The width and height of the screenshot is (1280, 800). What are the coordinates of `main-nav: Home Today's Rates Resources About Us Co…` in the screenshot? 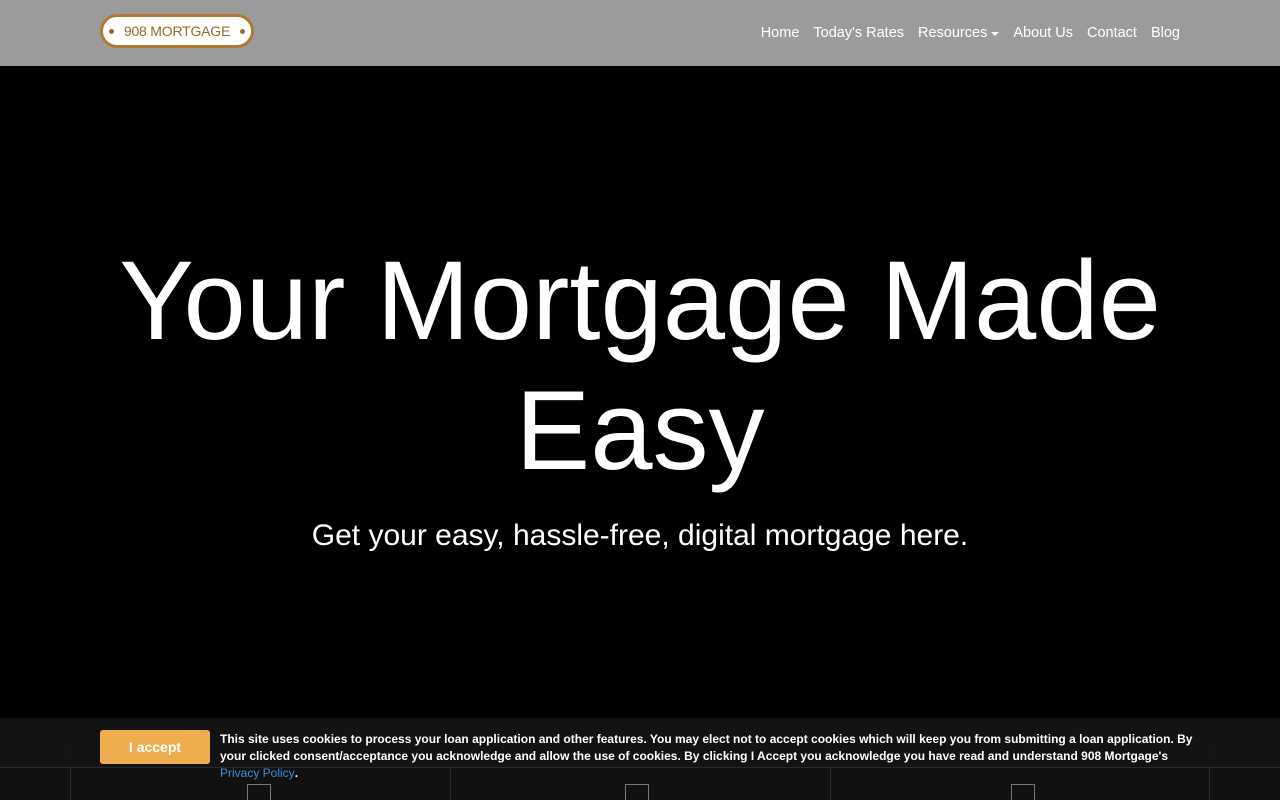 It's located at (970, 33).